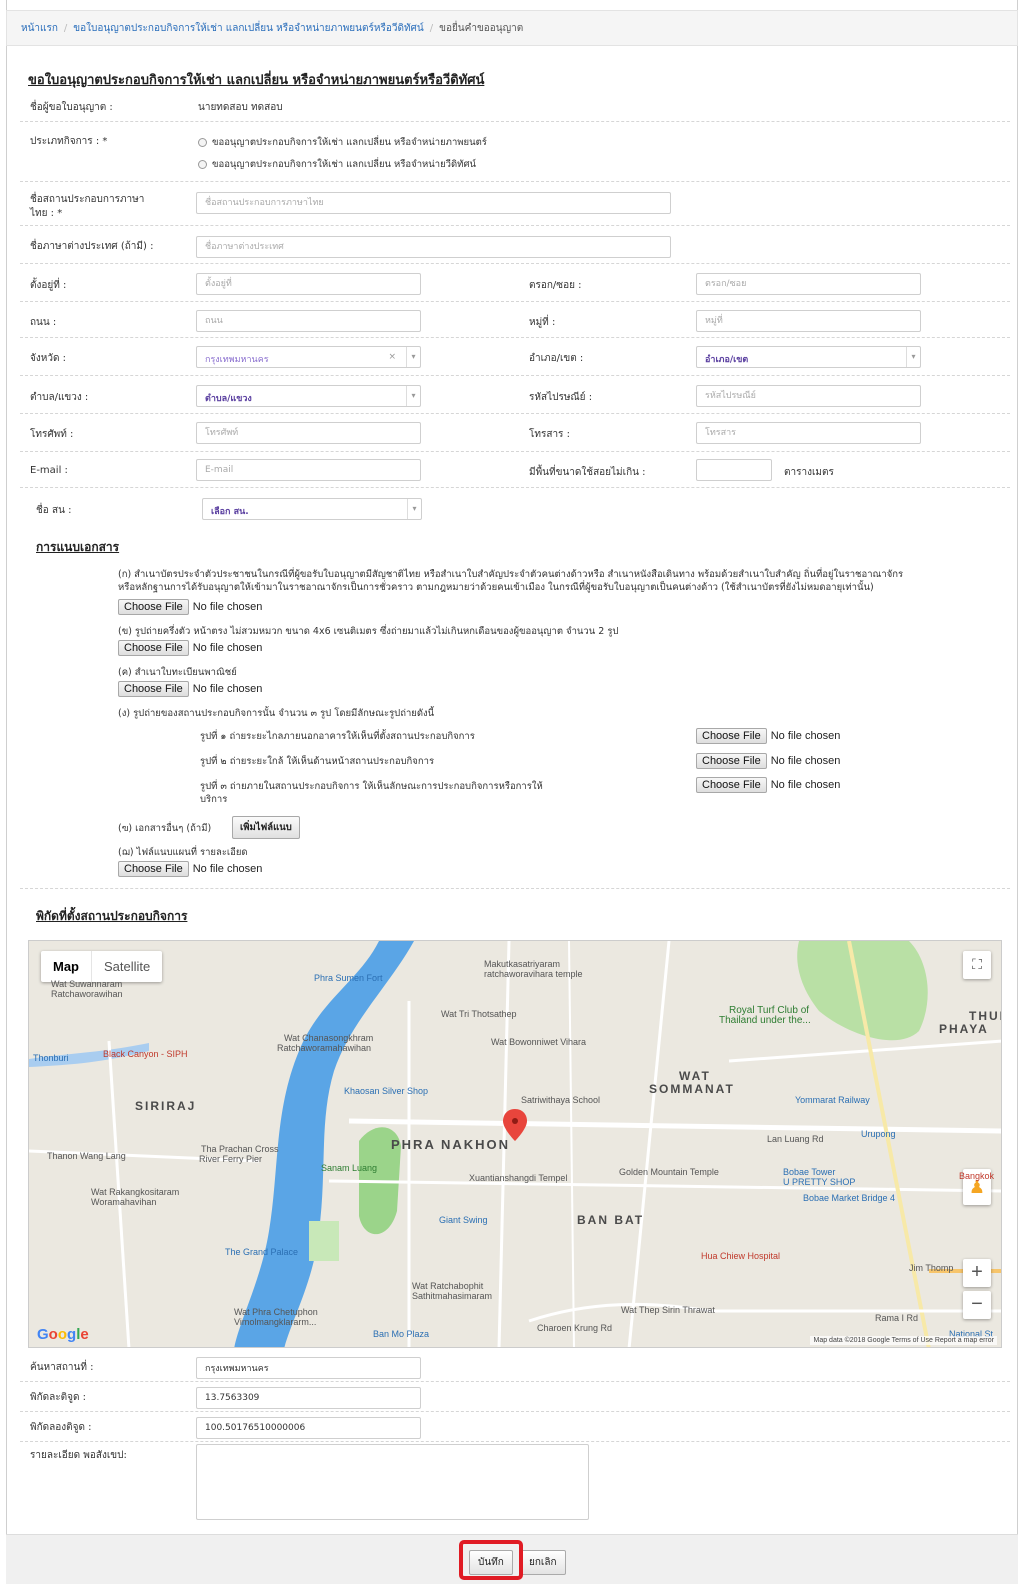  What do you see at coordinates (809, 472) in the screenshot?
I see `area-unit: ตารางเมตร` at bounding box center [809, 472].